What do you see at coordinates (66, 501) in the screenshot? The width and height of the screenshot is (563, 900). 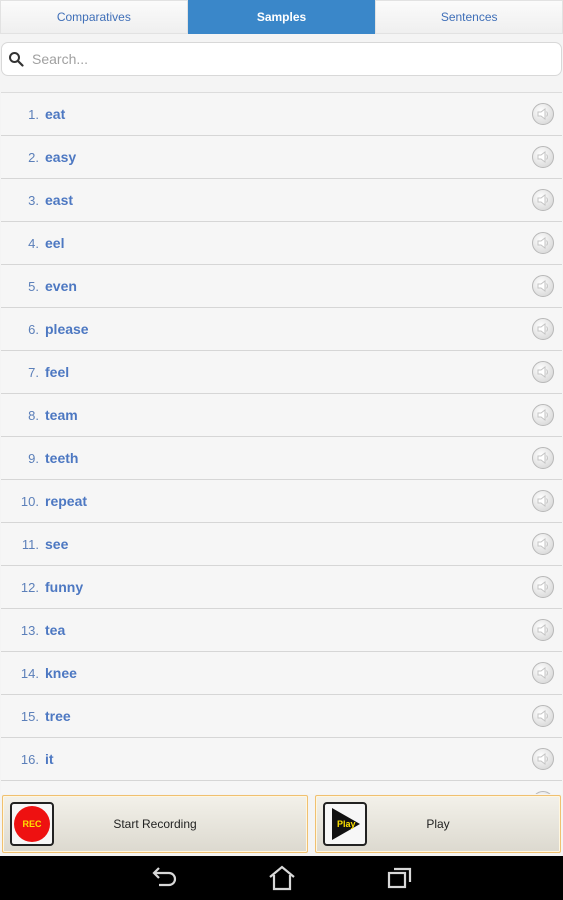 I see `item-word: repeat` at bounding box center [66, 501].